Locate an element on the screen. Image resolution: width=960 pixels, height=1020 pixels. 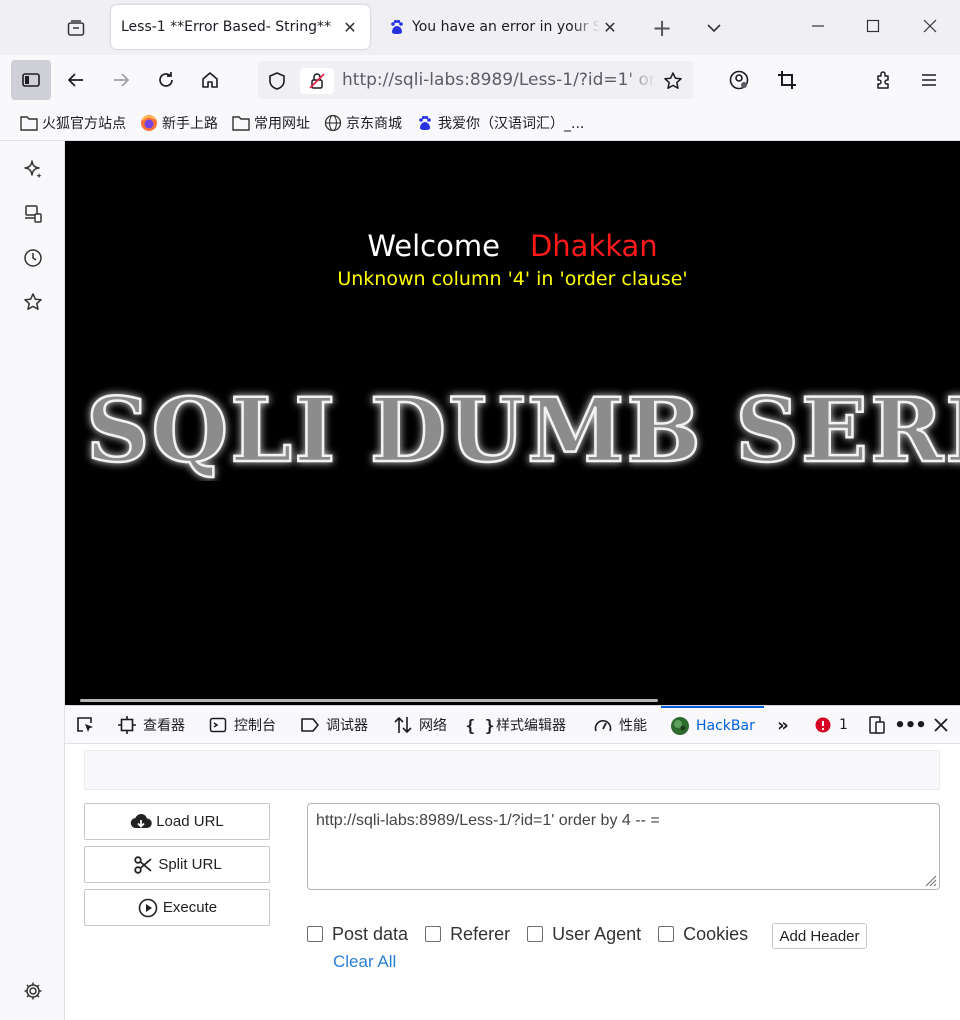
shield-icon is located at coordinates (277, 81).